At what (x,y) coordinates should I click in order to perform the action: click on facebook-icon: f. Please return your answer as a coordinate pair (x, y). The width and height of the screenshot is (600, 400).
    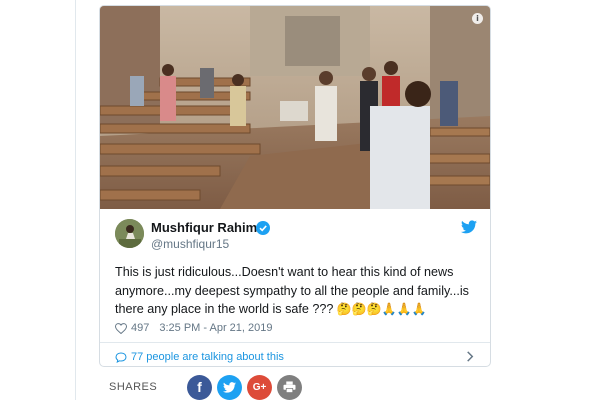
    Looking at the image, I should click on (199, 387).